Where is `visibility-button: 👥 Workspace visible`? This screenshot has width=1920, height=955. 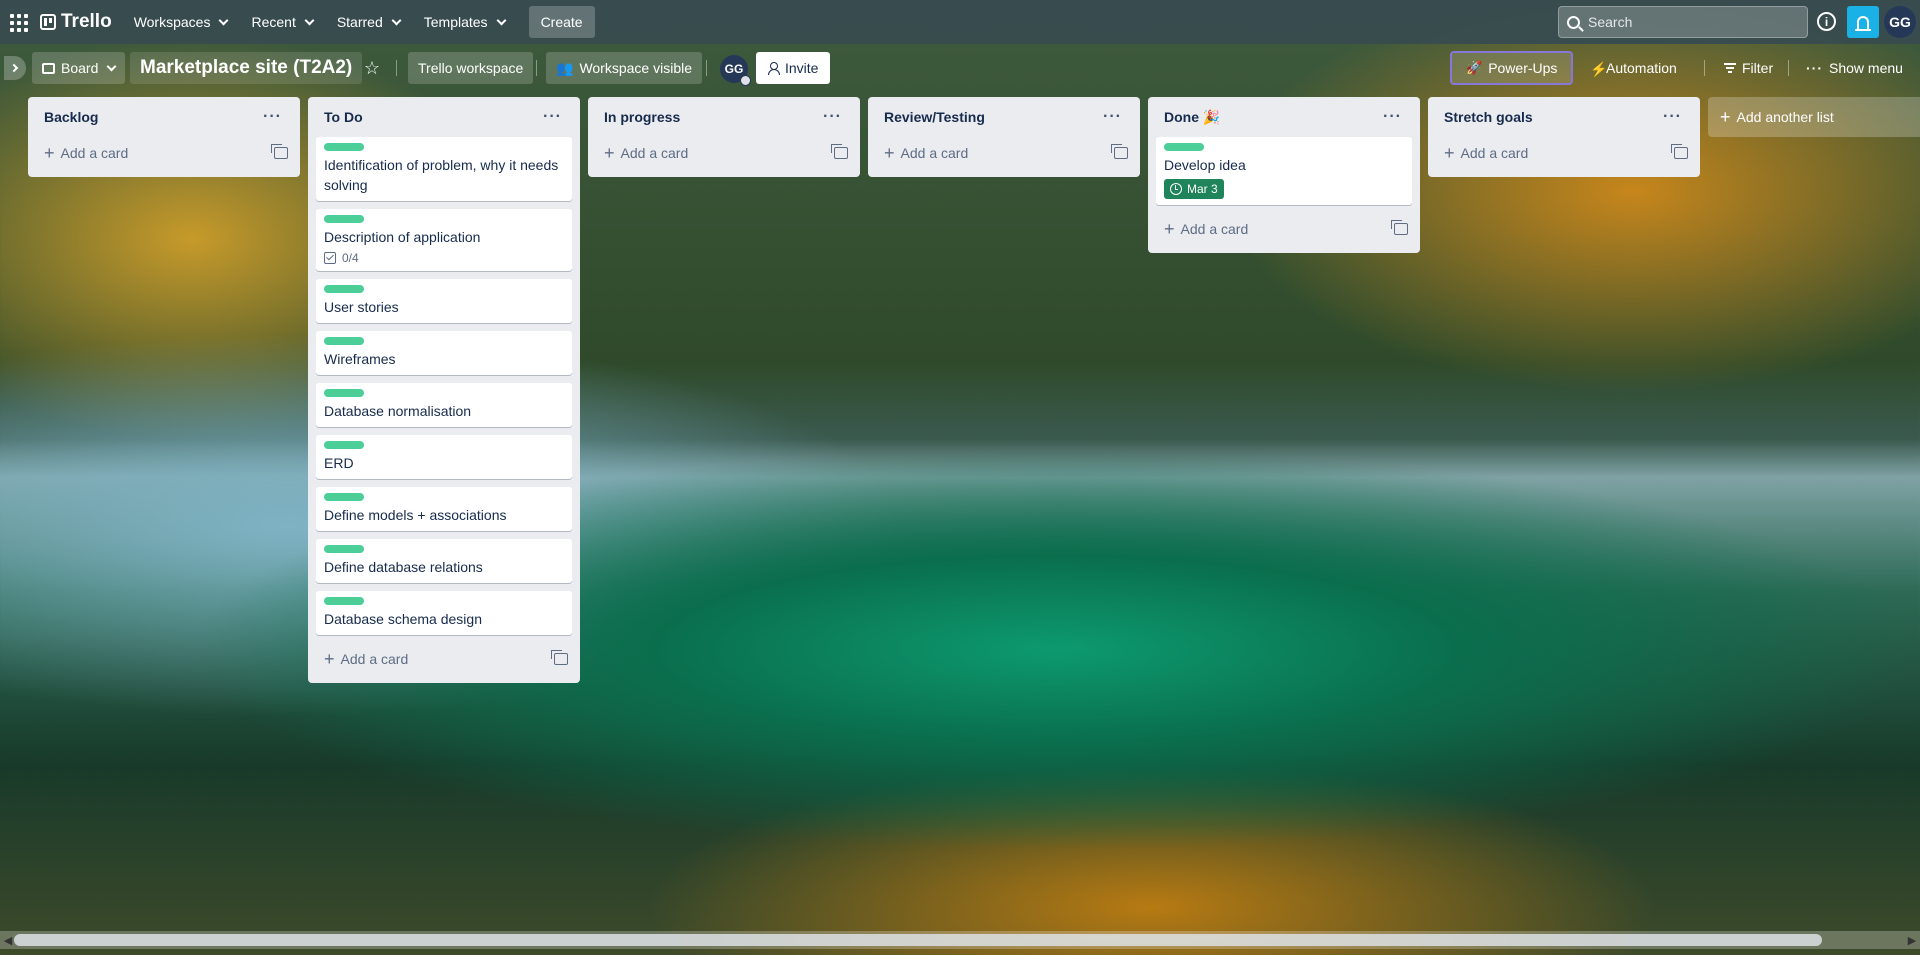
visibility-button: 👥 Workspace visible is located at coordinates (624, 68).